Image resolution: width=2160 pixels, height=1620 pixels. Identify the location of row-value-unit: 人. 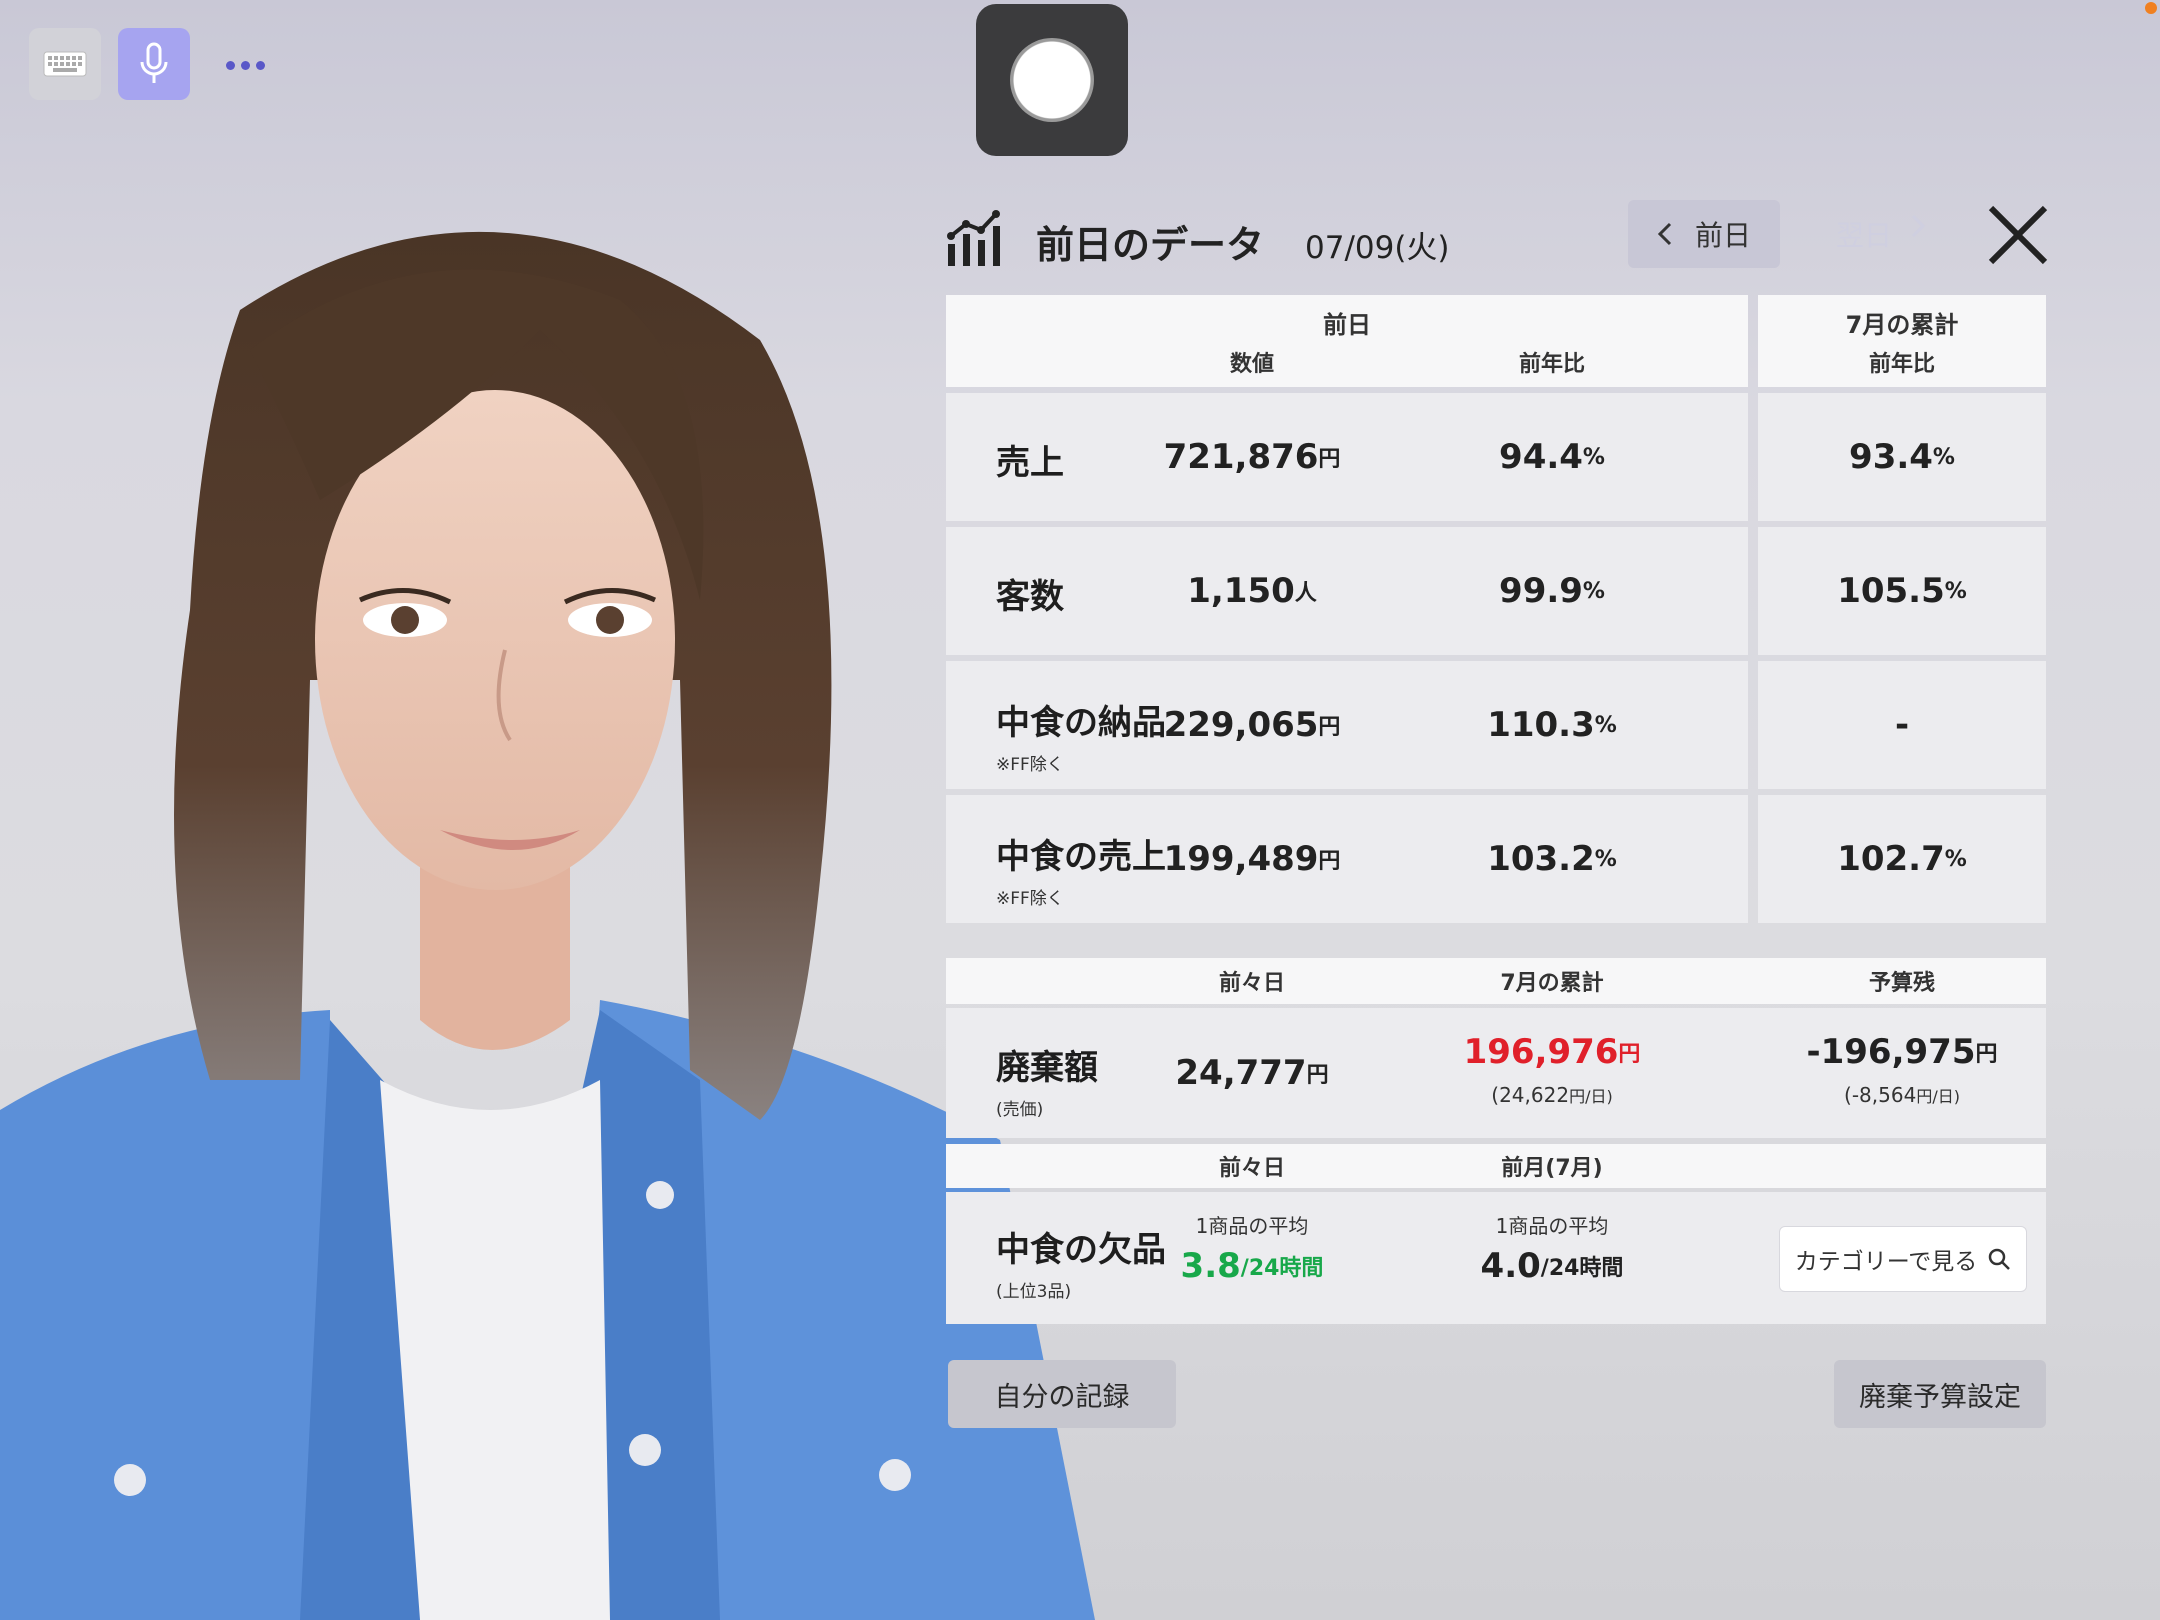
(1305, 593).